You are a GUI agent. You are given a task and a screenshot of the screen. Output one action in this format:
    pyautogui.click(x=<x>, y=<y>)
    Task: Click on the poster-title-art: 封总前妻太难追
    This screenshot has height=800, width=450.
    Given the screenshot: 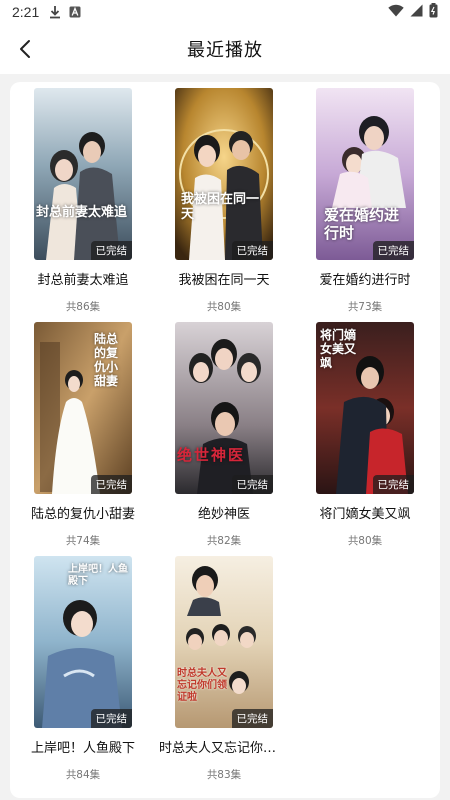 What is the action you would take?
    pyautogui.click(x=82, y=212)
    